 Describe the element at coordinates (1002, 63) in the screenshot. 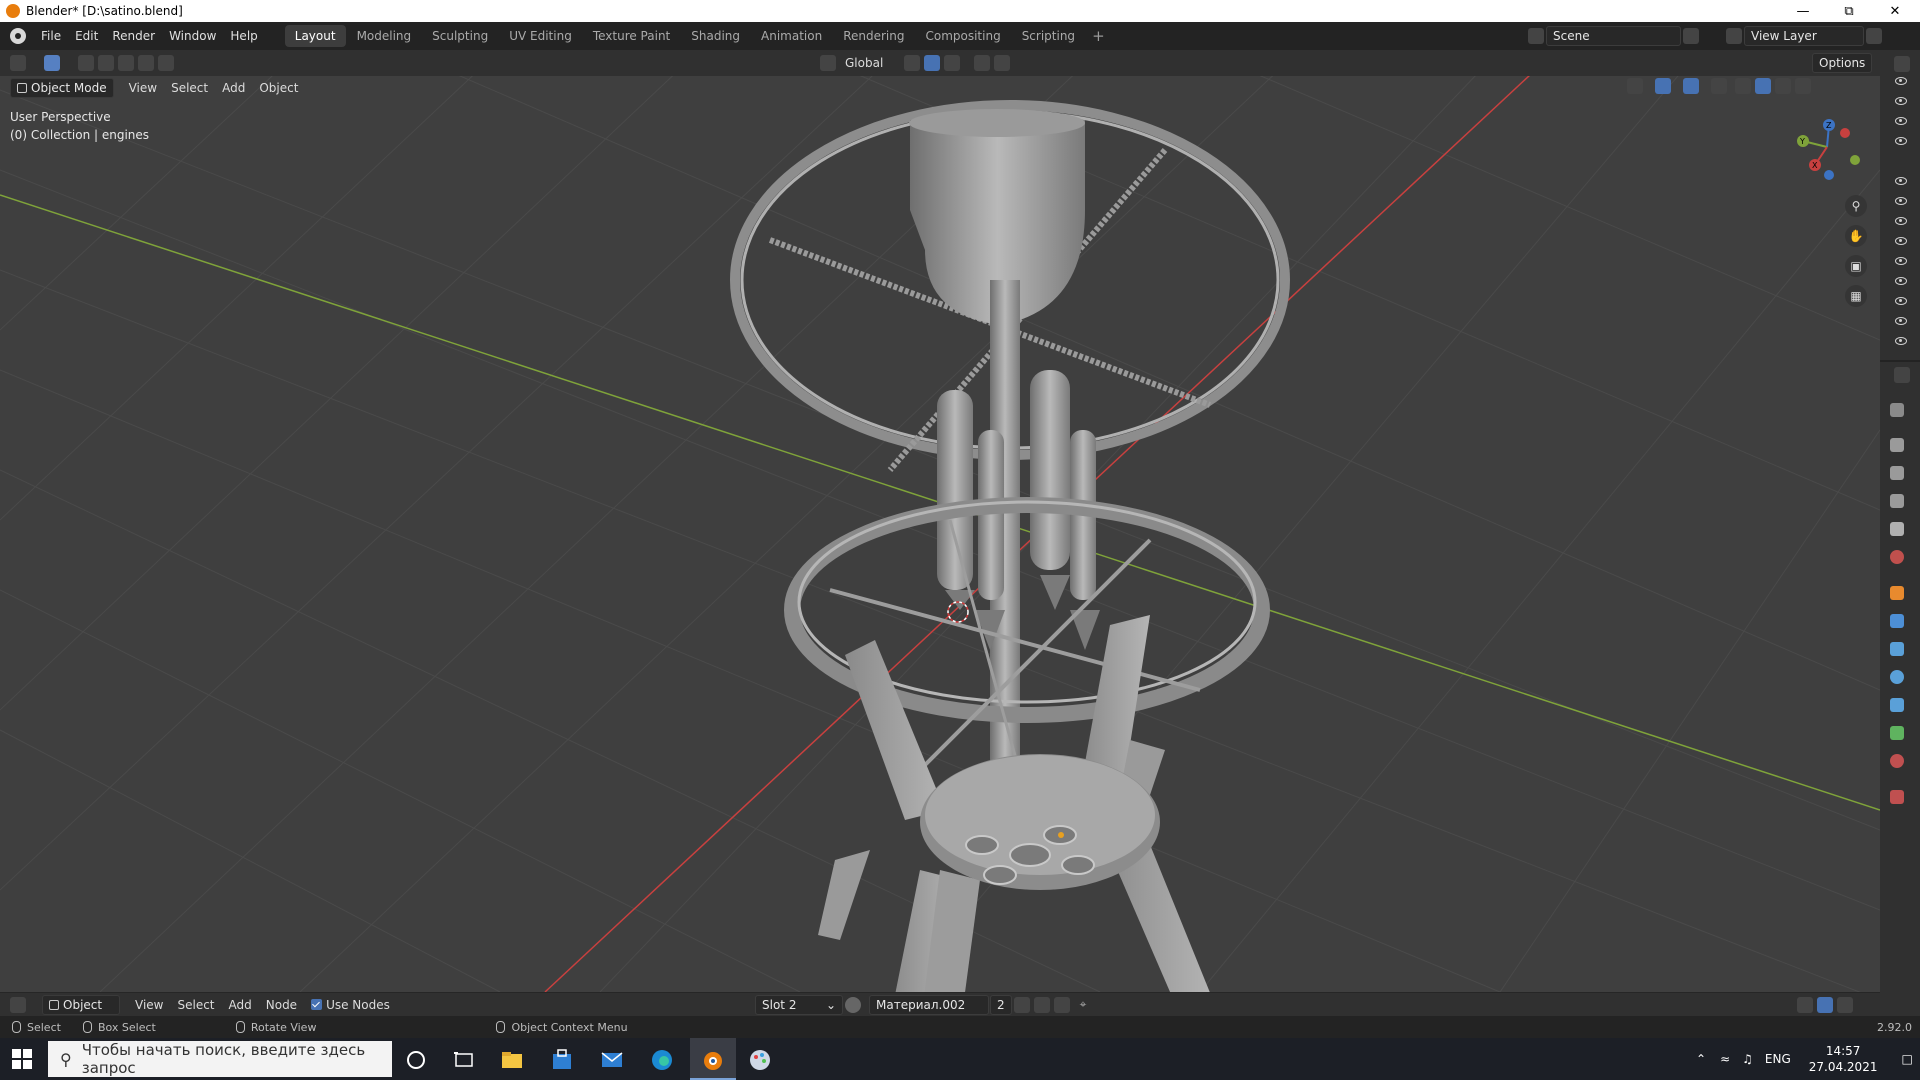

I see `proportional-falloff-icon` at that location.